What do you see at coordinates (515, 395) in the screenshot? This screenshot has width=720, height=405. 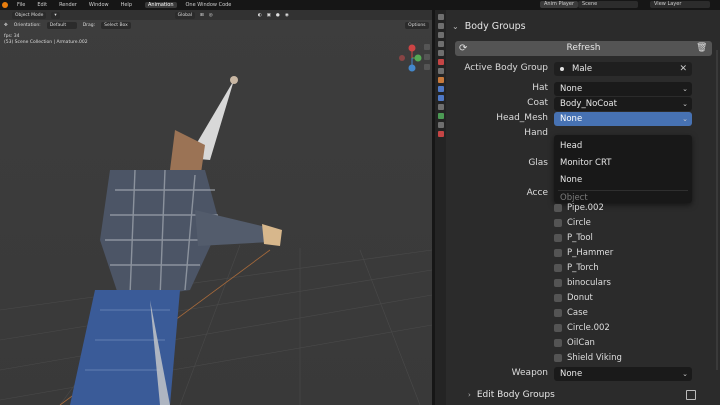 I see `edit-body-groups-label: Edit Body Groups` at bounding box center [515, 395].